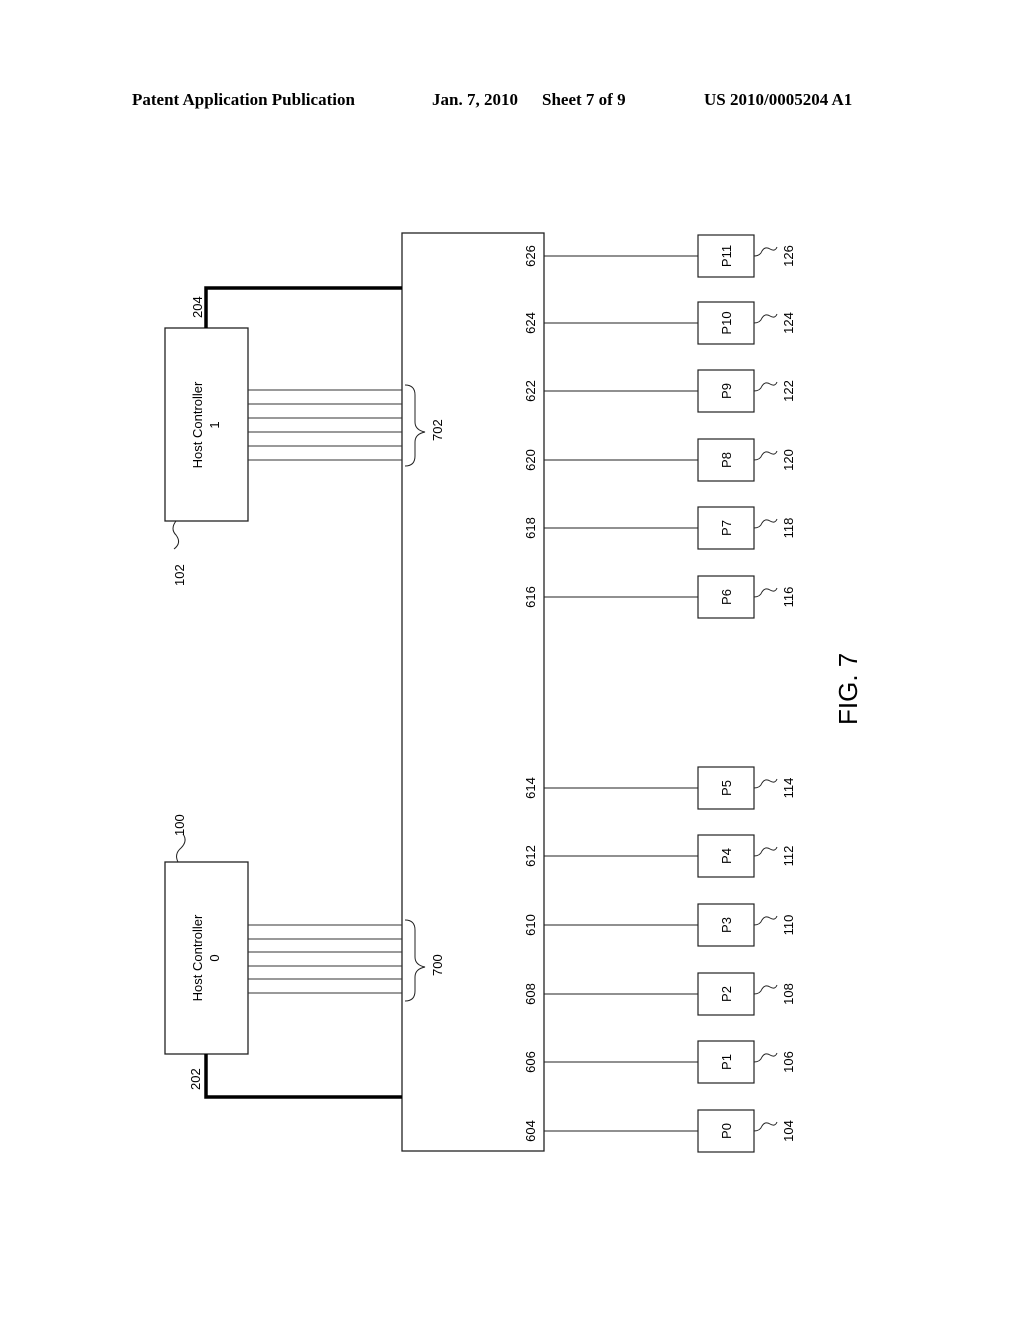 This screenshot has width=1024, height=1320. Describe the element at coordinates (530, 528) in the screenshot. I see `hub-port-label-618: 618` at that location.